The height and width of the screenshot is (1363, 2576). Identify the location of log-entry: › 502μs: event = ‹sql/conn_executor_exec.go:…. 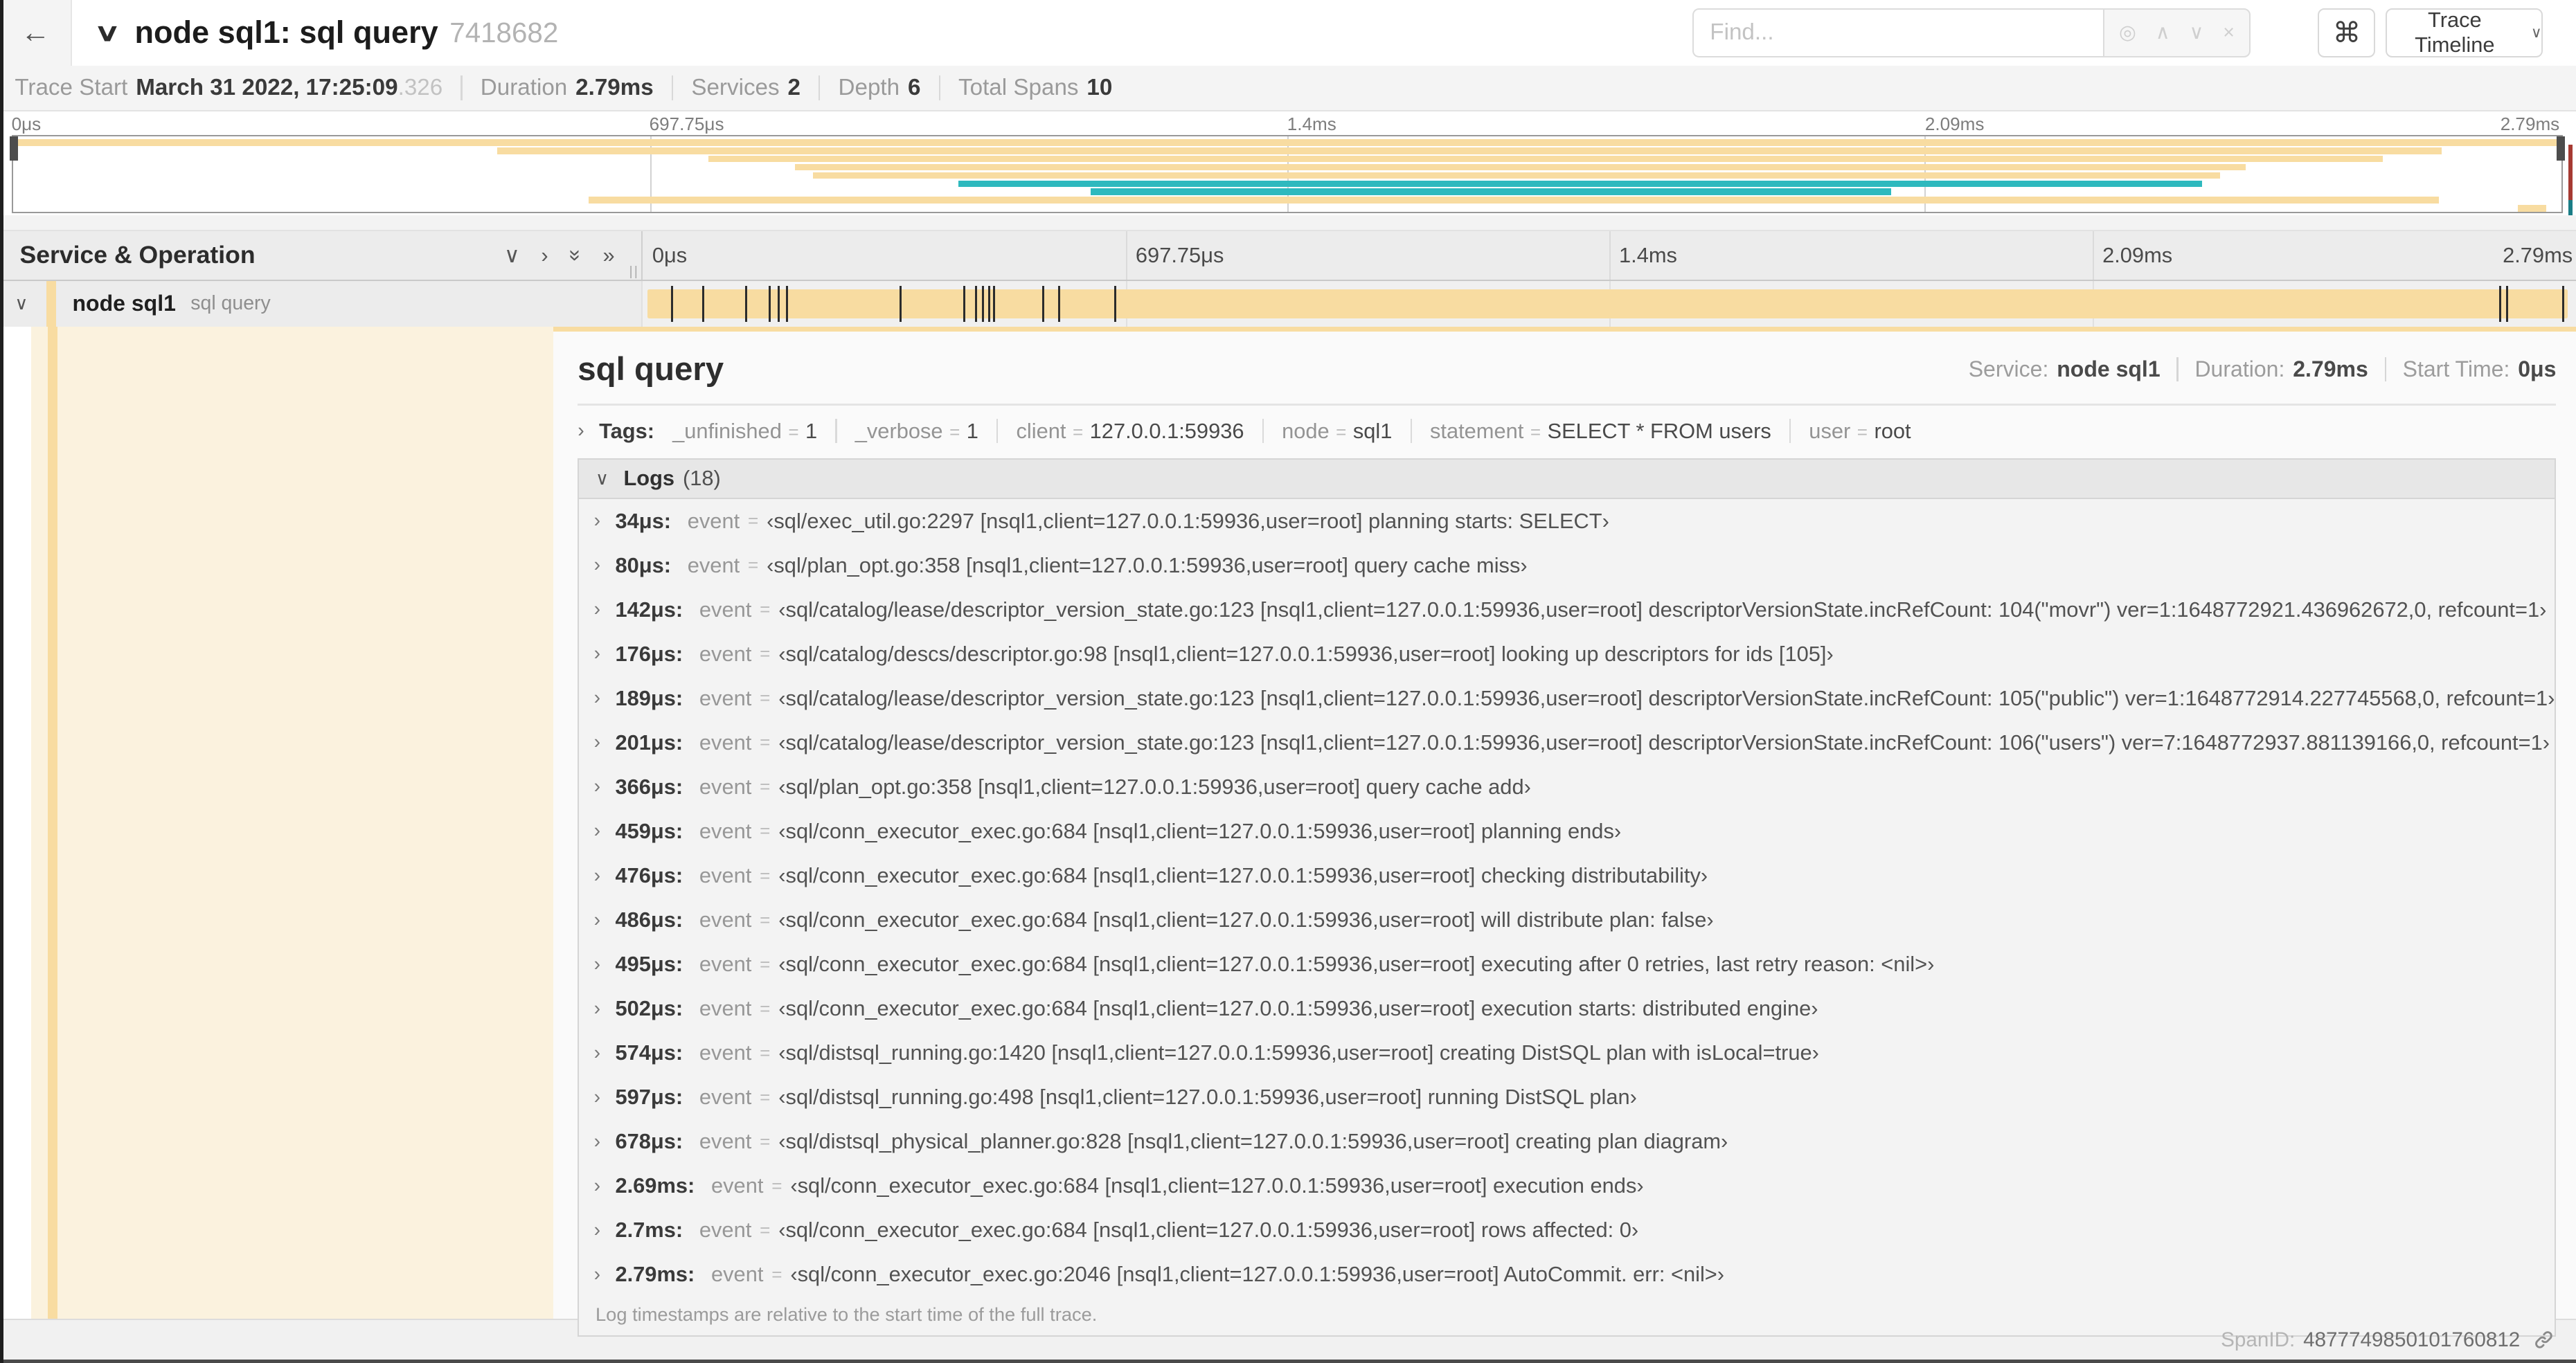
(1567, 1009).